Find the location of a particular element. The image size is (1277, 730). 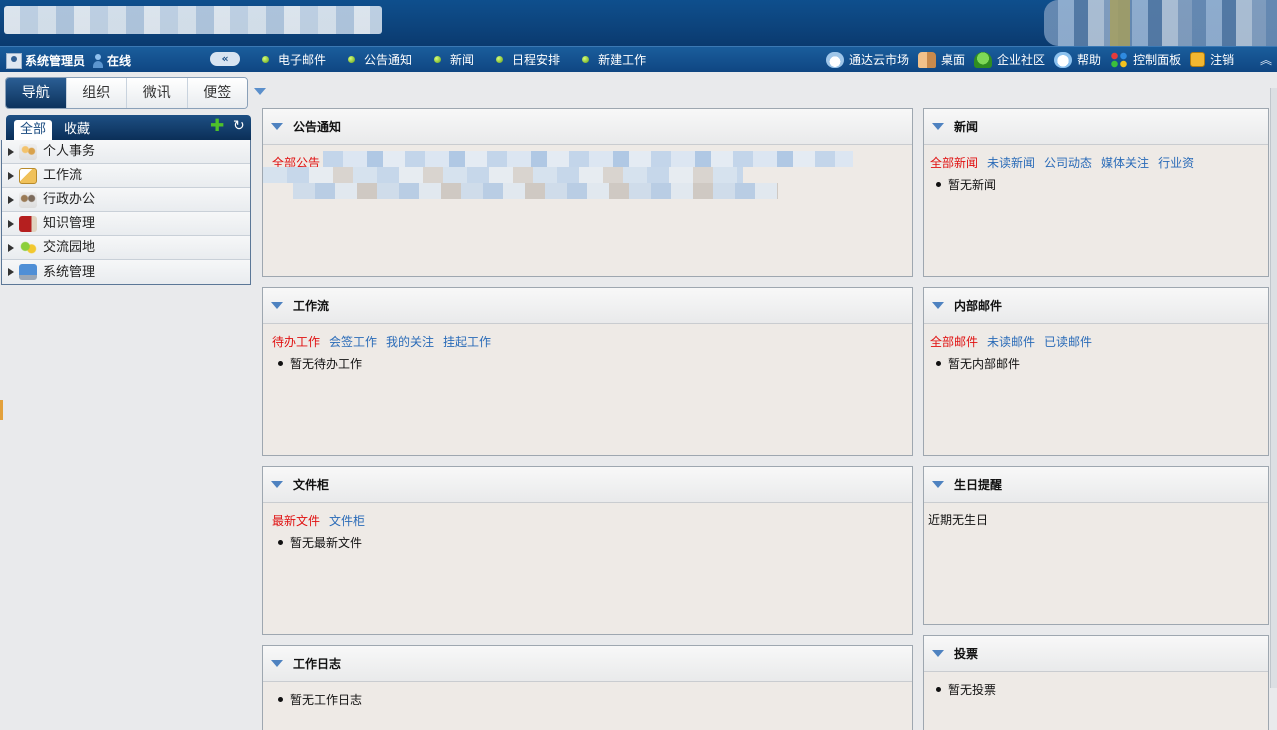

tab-navigation: 导航 is located at coordinates (36, 93).